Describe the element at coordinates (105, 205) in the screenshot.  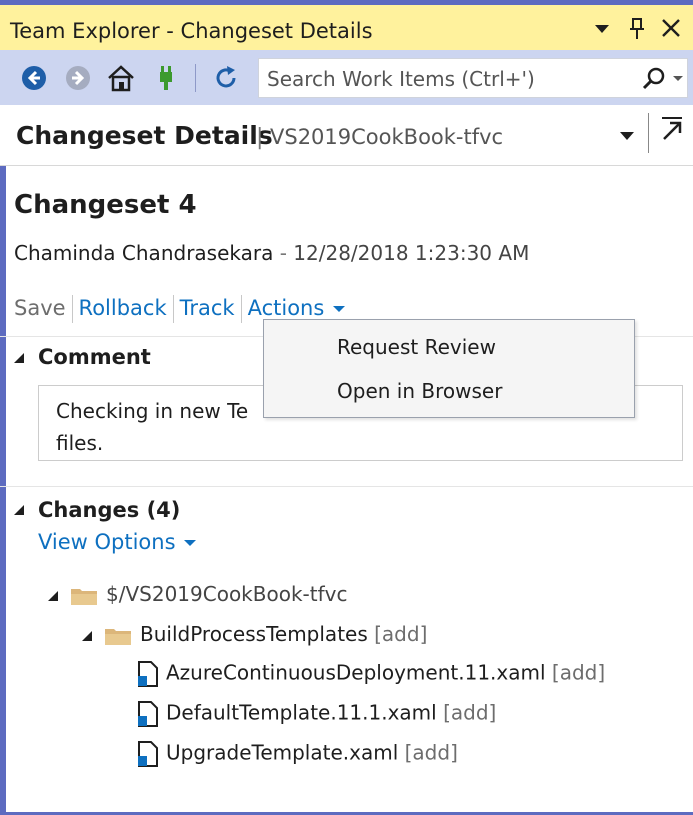
I see `changeset-name: Changeset 4` at that location.